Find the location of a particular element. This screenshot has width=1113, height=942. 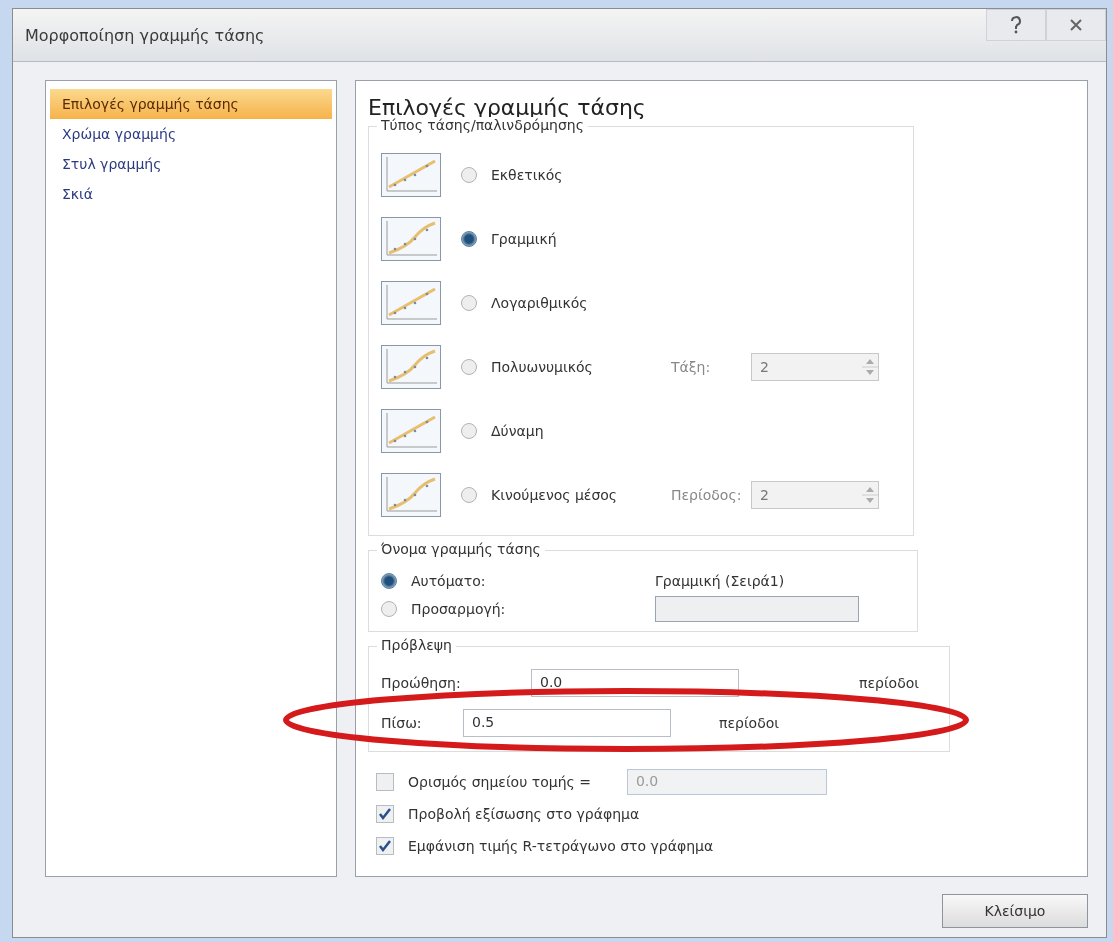

group-label: Πρόβλεψη is located at coordinates (416, 645).